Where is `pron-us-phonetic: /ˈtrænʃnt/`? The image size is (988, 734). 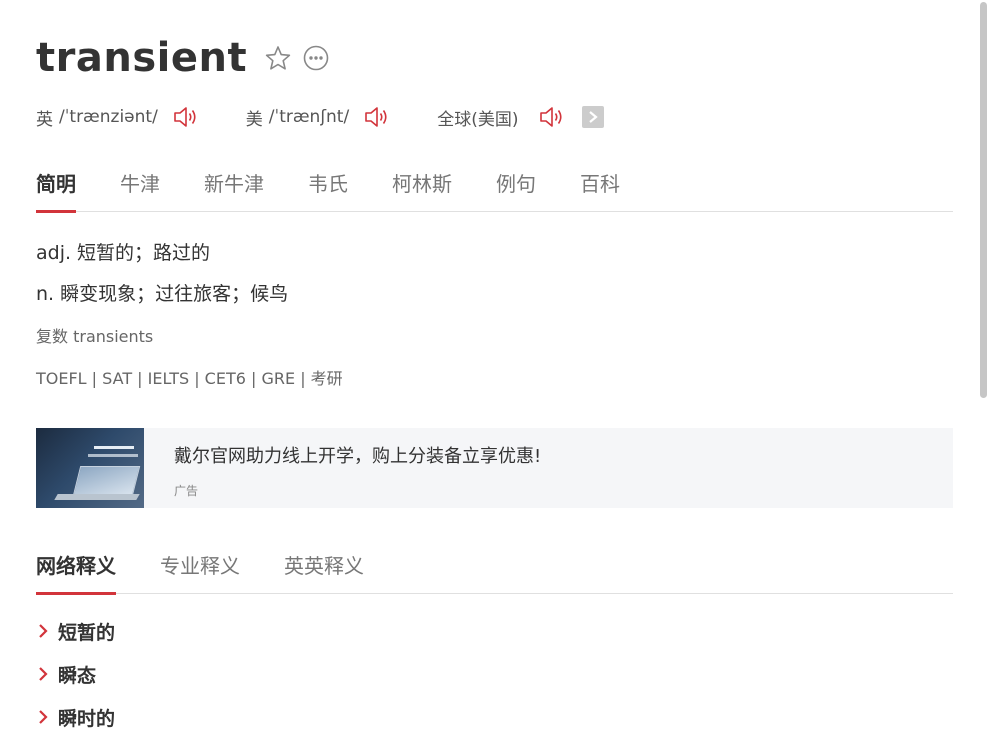 pron-us-phonetic: /ˈtrænʃnt/ is located at coordinates (309, 117).